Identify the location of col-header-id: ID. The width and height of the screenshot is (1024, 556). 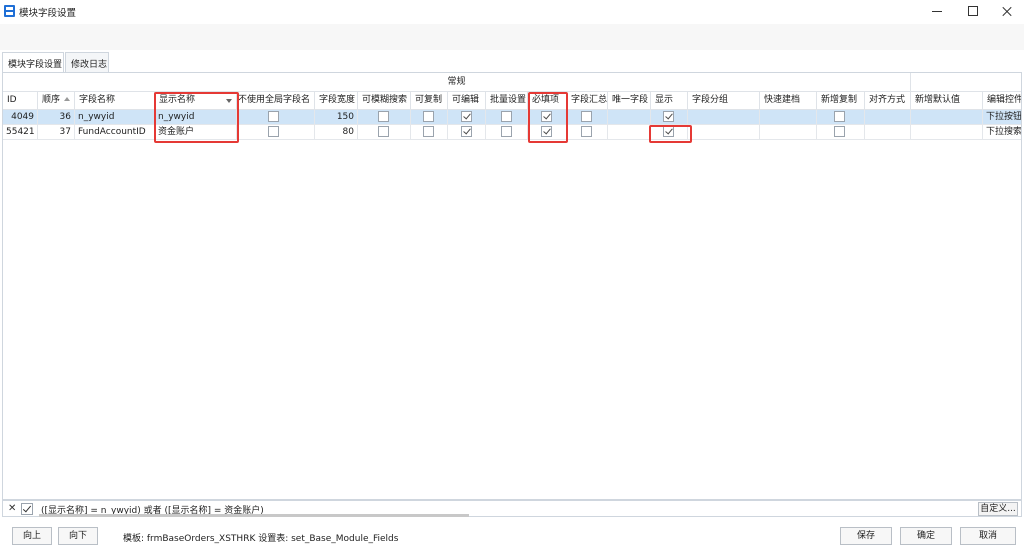
(20, 101).